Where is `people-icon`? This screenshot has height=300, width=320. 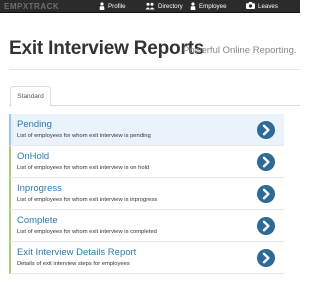 people-icon is located at coordinates (150, 7).